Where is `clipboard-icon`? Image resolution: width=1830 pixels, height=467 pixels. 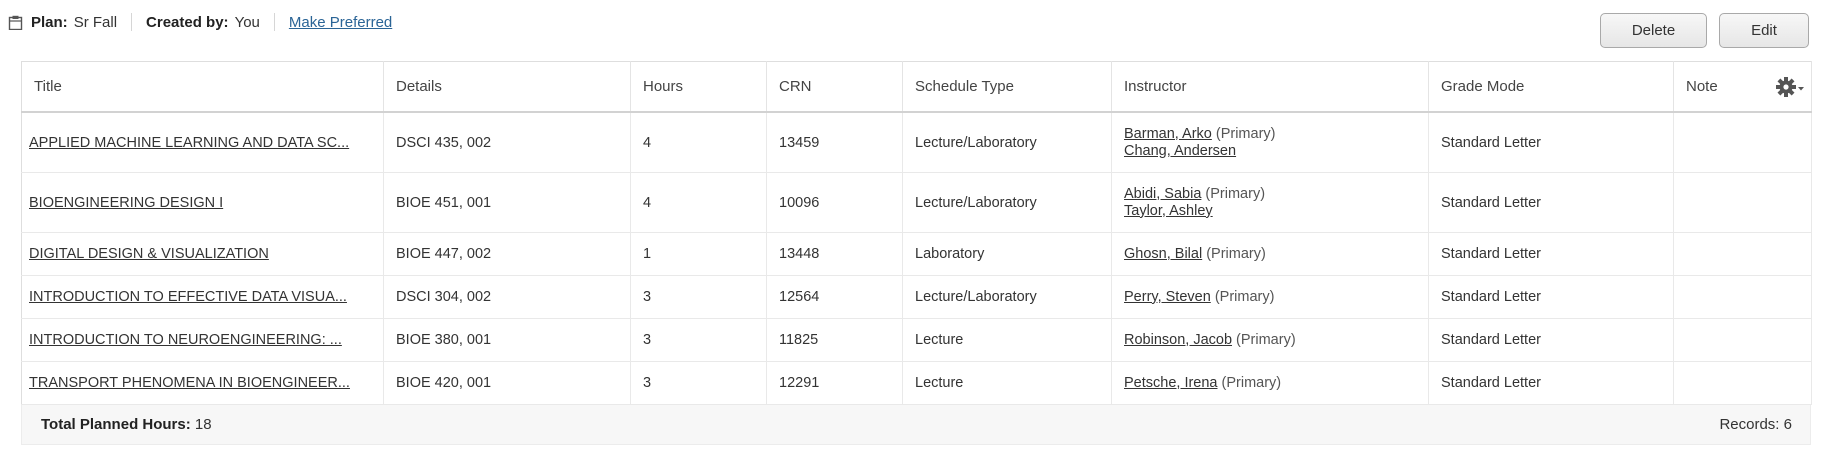 clipboard-icon is located at coordinates (15, 22).